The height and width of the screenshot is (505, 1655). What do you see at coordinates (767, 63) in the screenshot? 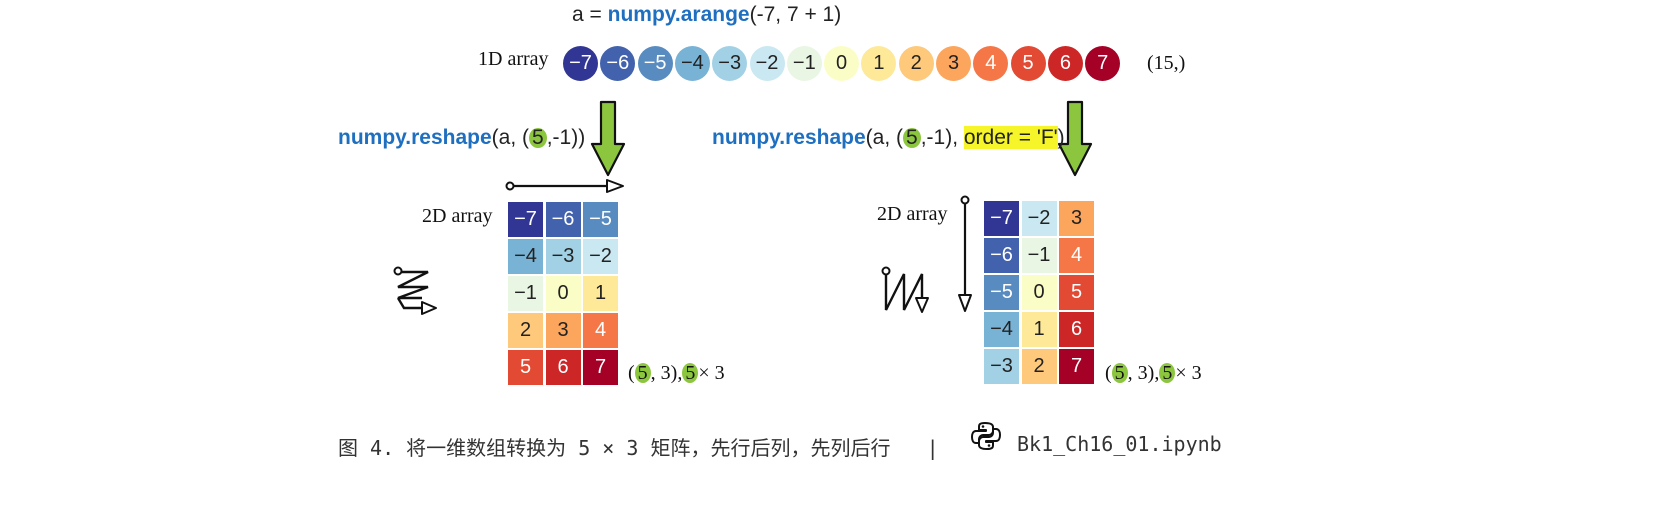
I see `array-1d-element: −2` at bounding box center [767, 63].